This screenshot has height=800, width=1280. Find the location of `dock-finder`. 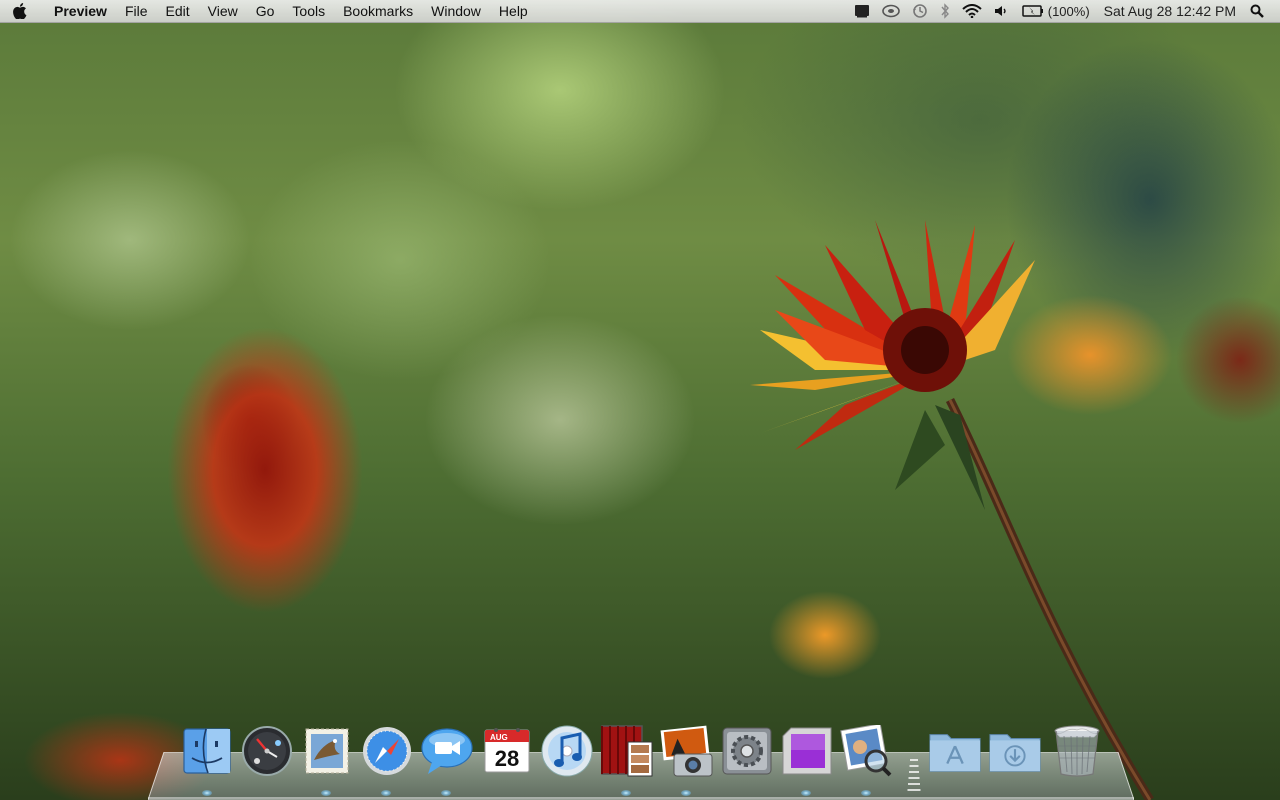

dock-finder is located at coordinates (207, 751).